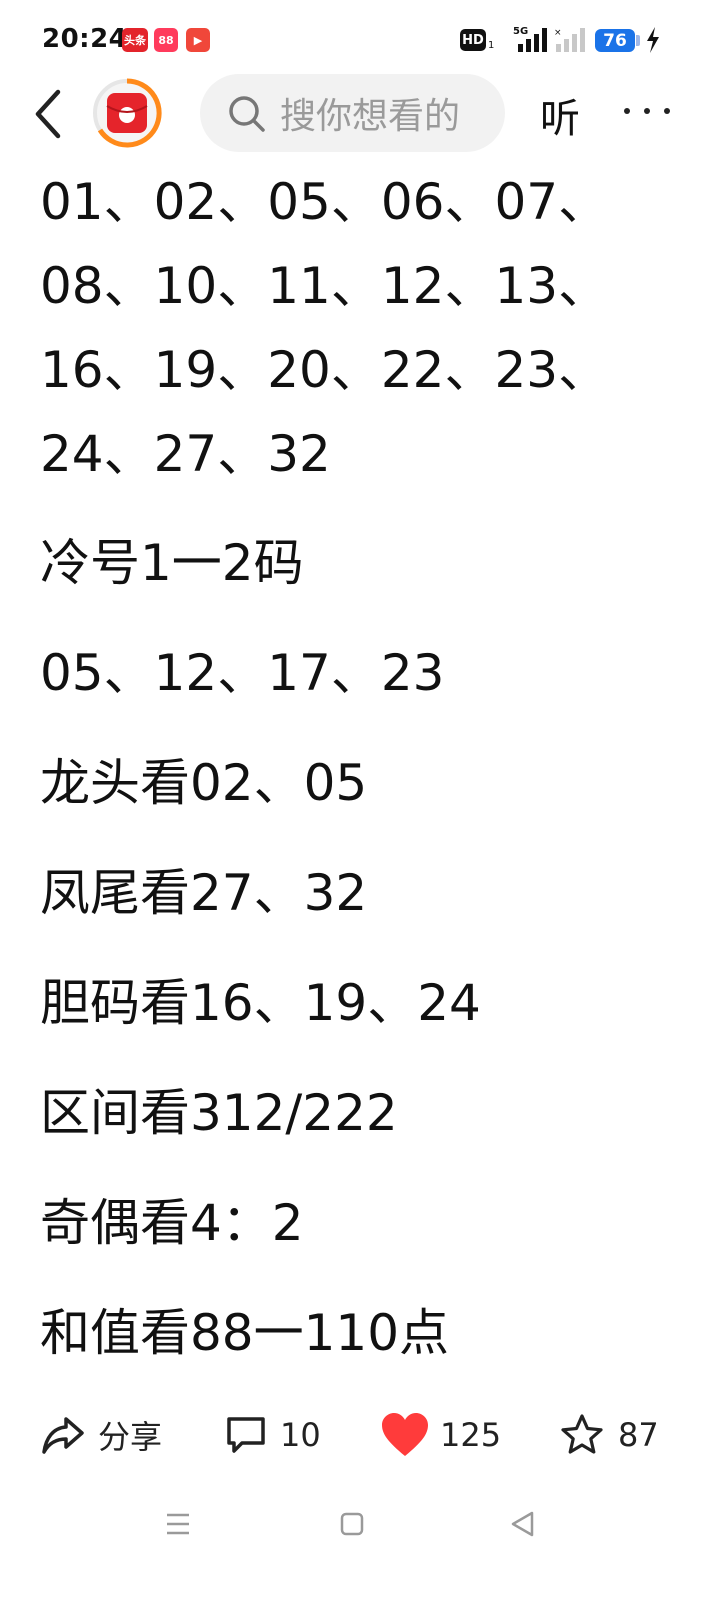  I want to click on battery-tip, so click(638, 40).